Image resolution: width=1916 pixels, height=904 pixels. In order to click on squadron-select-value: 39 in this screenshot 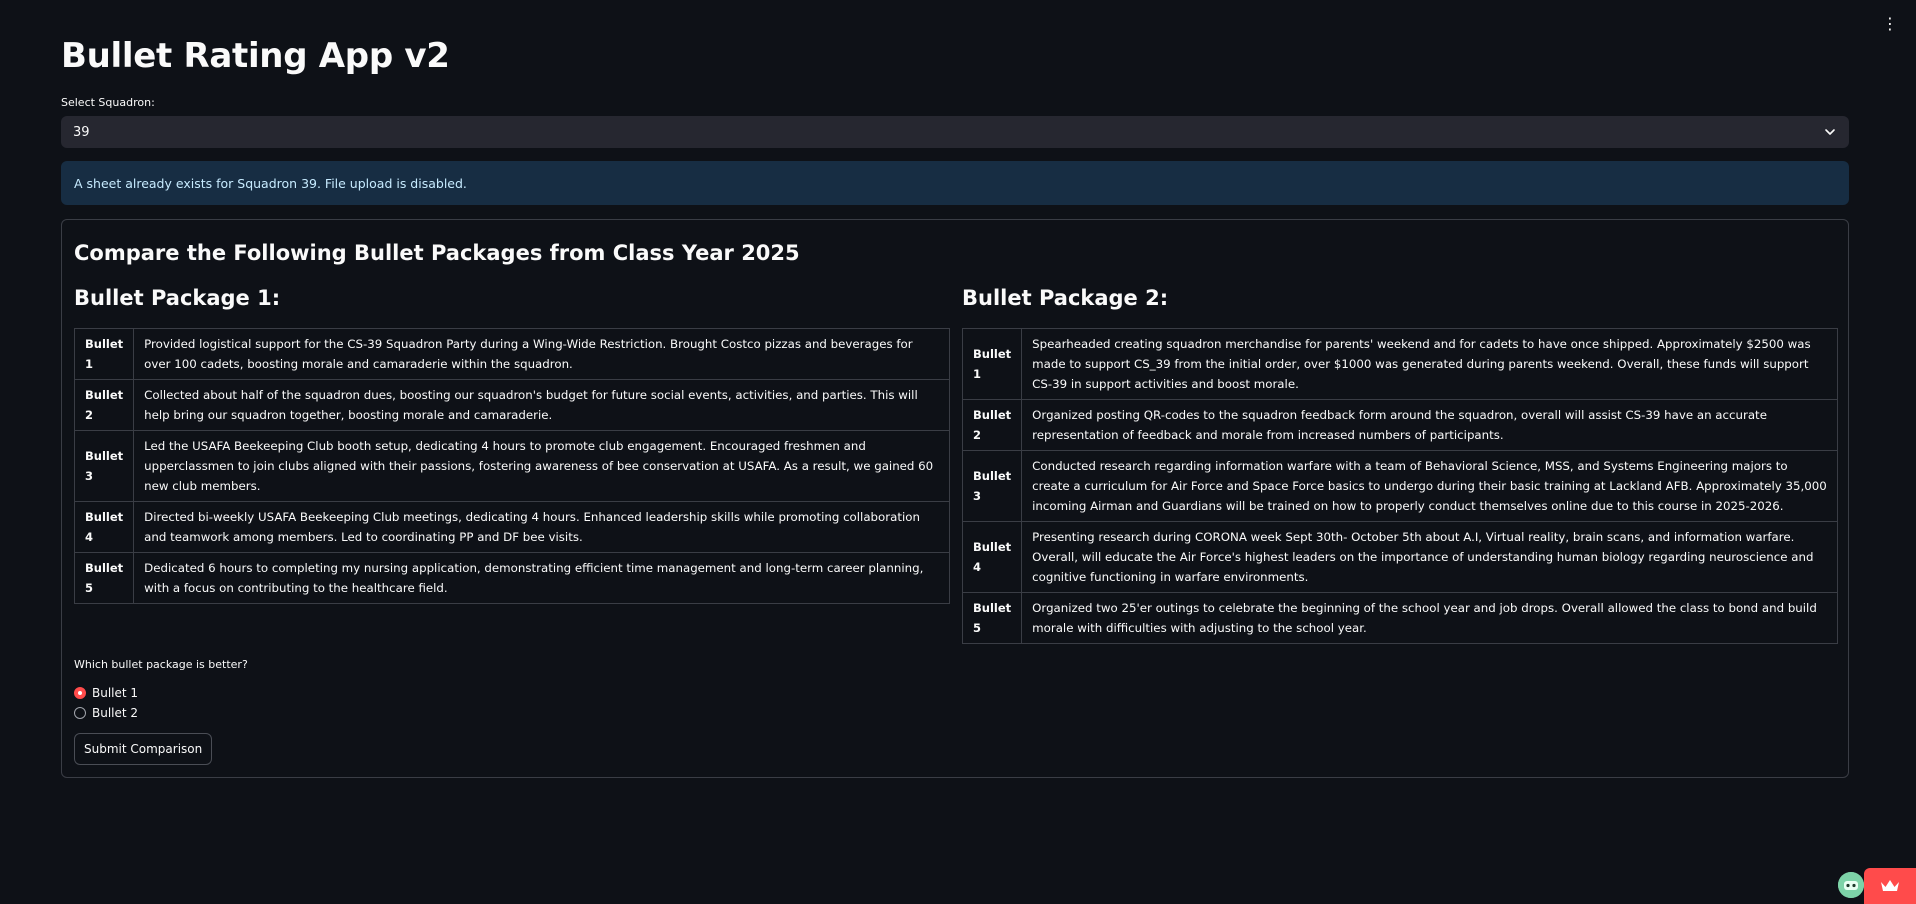, I will do `click(81, 132)`.